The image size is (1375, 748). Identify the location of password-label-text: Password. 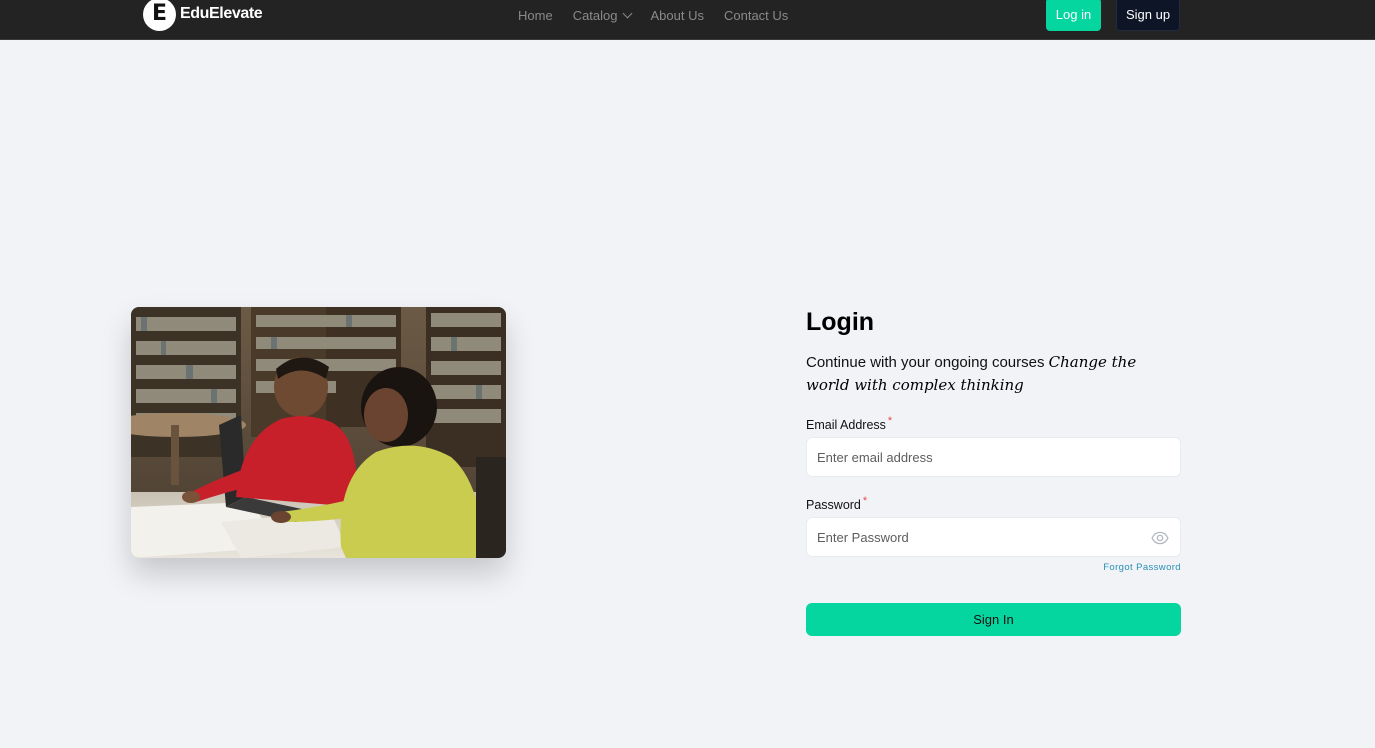
(833, 505).